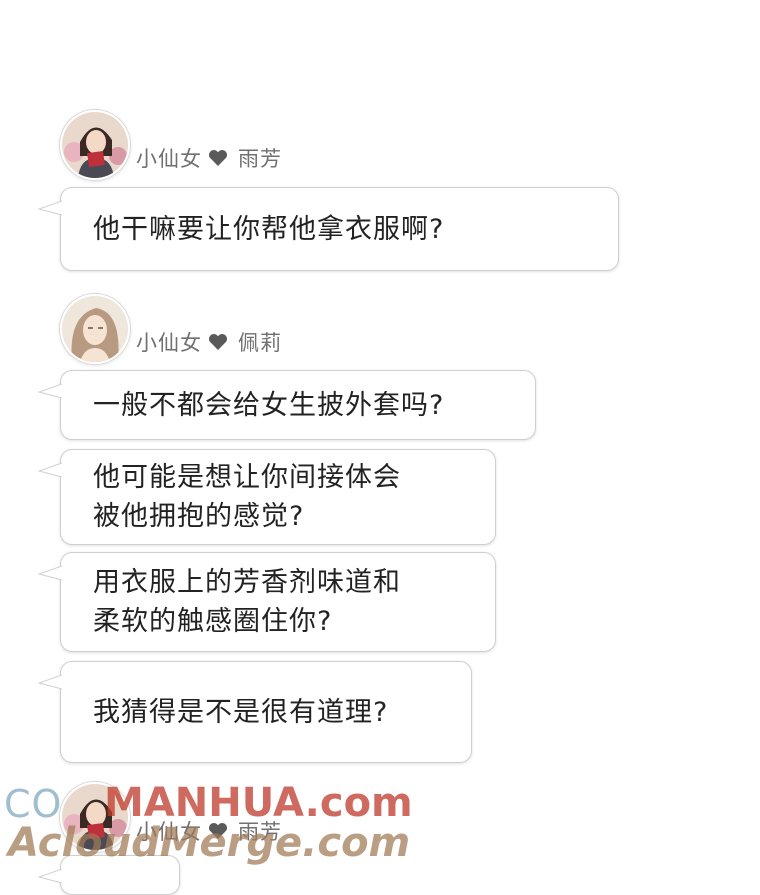 The height and width of the screenshot is (895, 760). Describe the element at coordinates (267, 497) in the screenshot. I see `message-bubble: 他可能是想让你间接体会 被他拥抱的感觉?` at that location.